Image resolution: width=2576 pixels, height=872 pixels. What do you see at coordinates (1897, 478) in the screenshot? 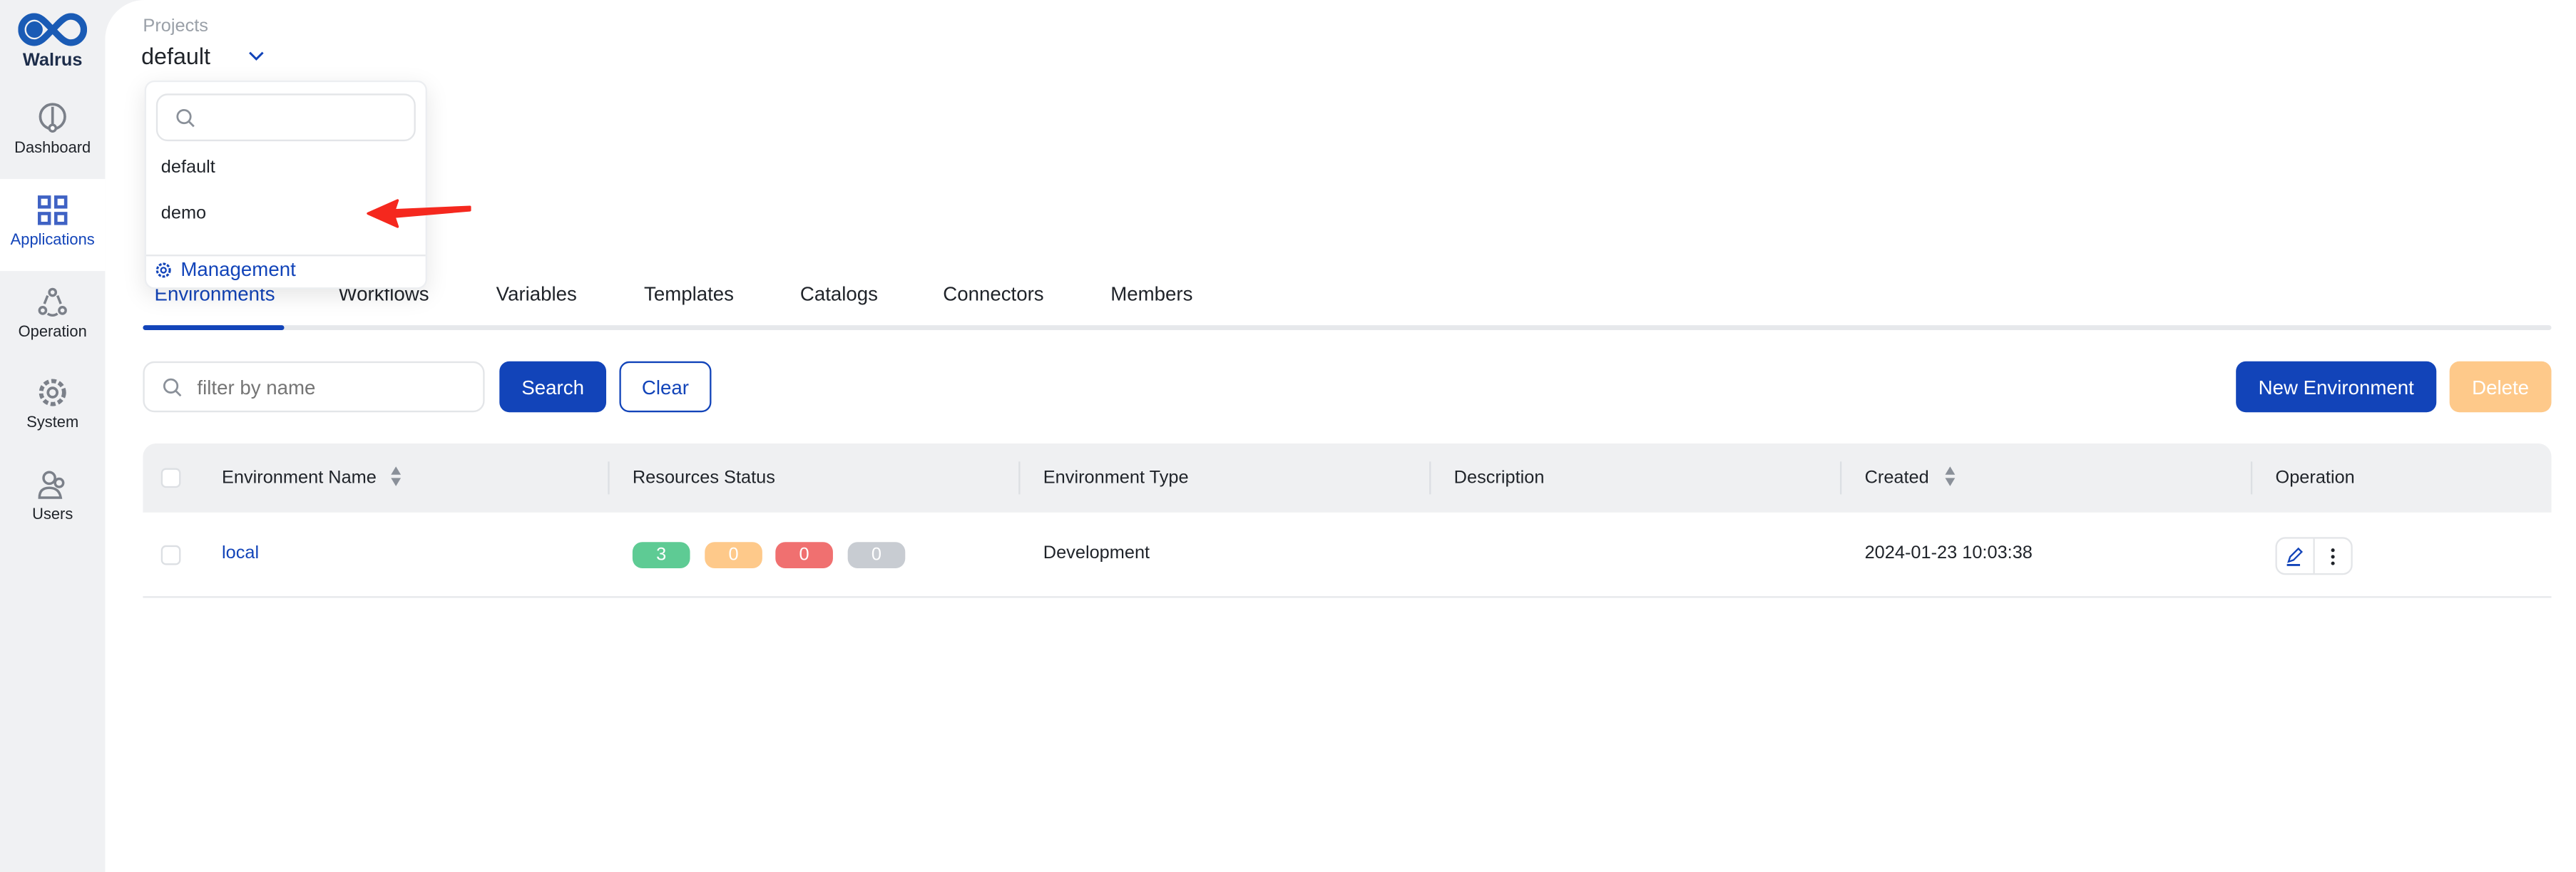
I see `column-created: Created` at bounding box center [1897, 478].